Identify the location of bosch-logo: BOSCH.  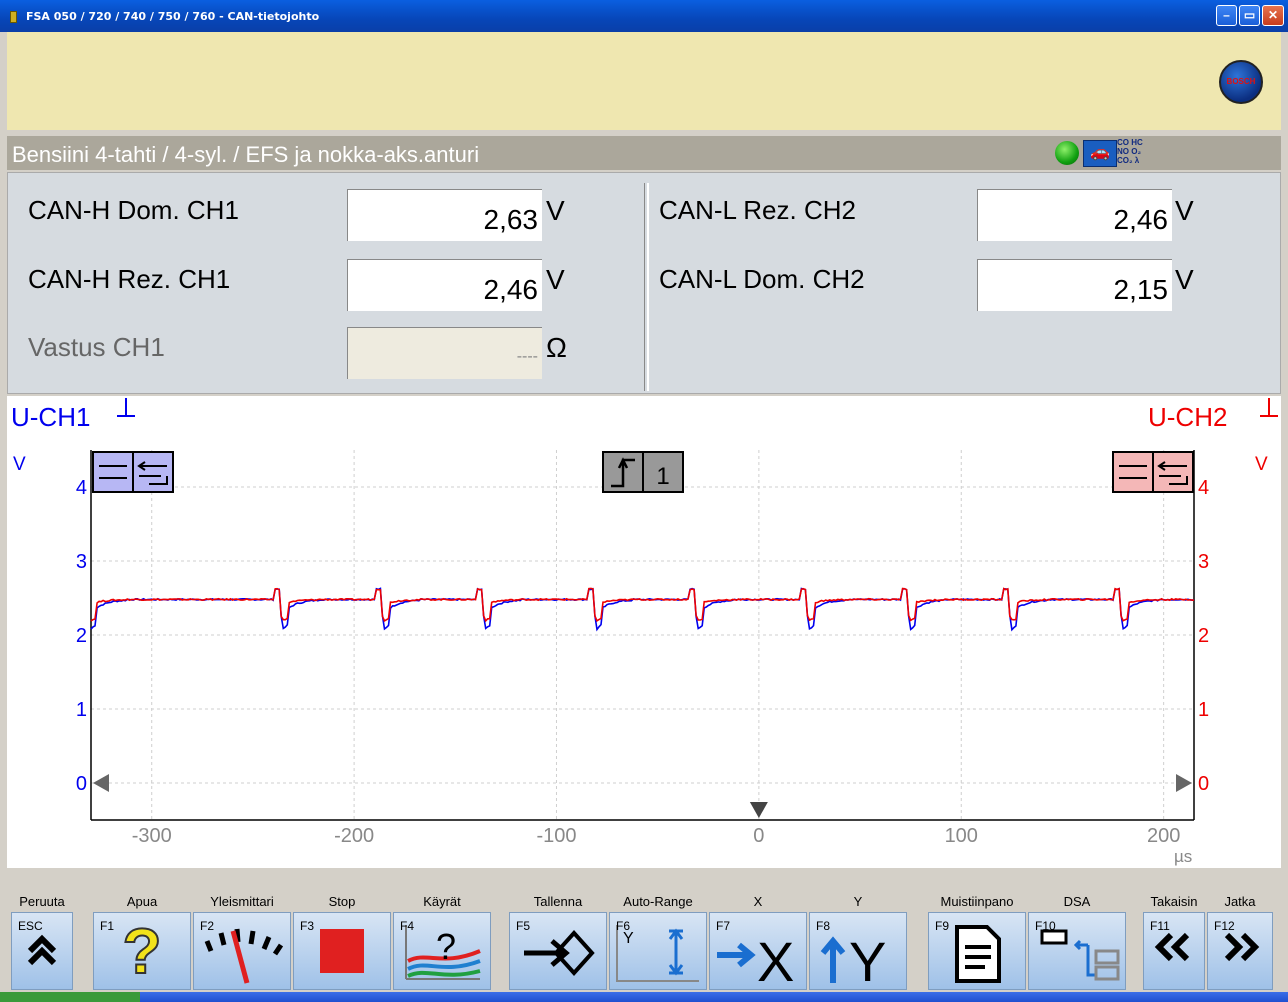
(1241, 82).